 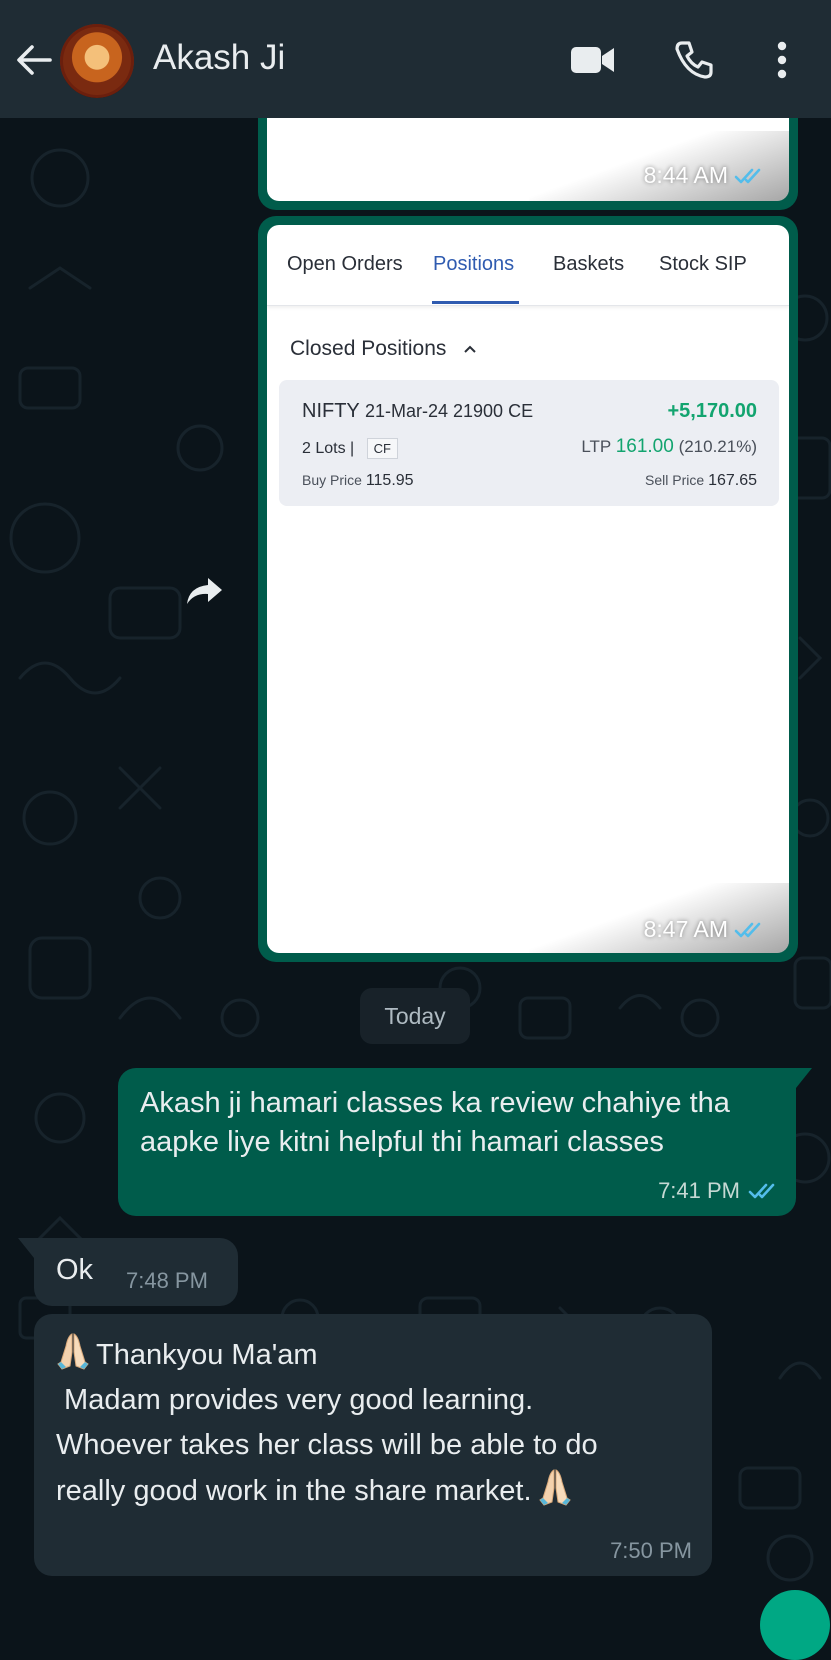 I want to click on incoming-message: Ok 7:48 PM, so click(x=136, y=1272).